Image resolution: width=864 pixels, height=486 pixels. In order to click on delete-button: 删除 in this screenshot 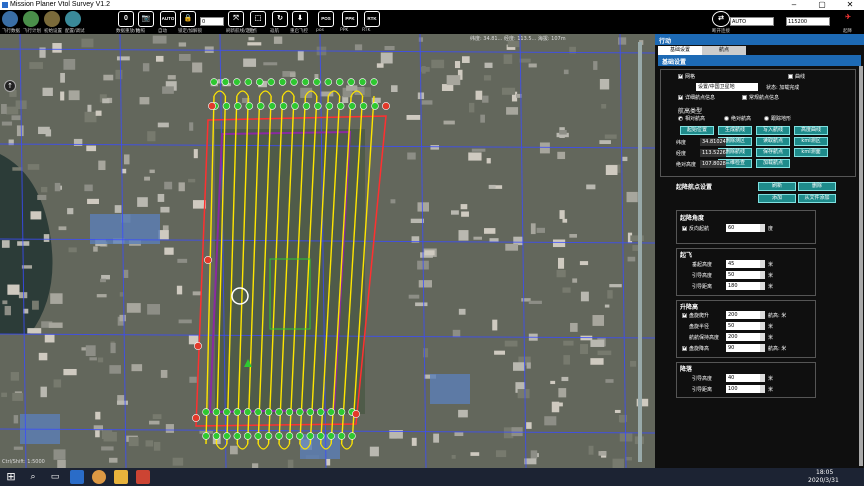, I will do `click(817, 186)`.